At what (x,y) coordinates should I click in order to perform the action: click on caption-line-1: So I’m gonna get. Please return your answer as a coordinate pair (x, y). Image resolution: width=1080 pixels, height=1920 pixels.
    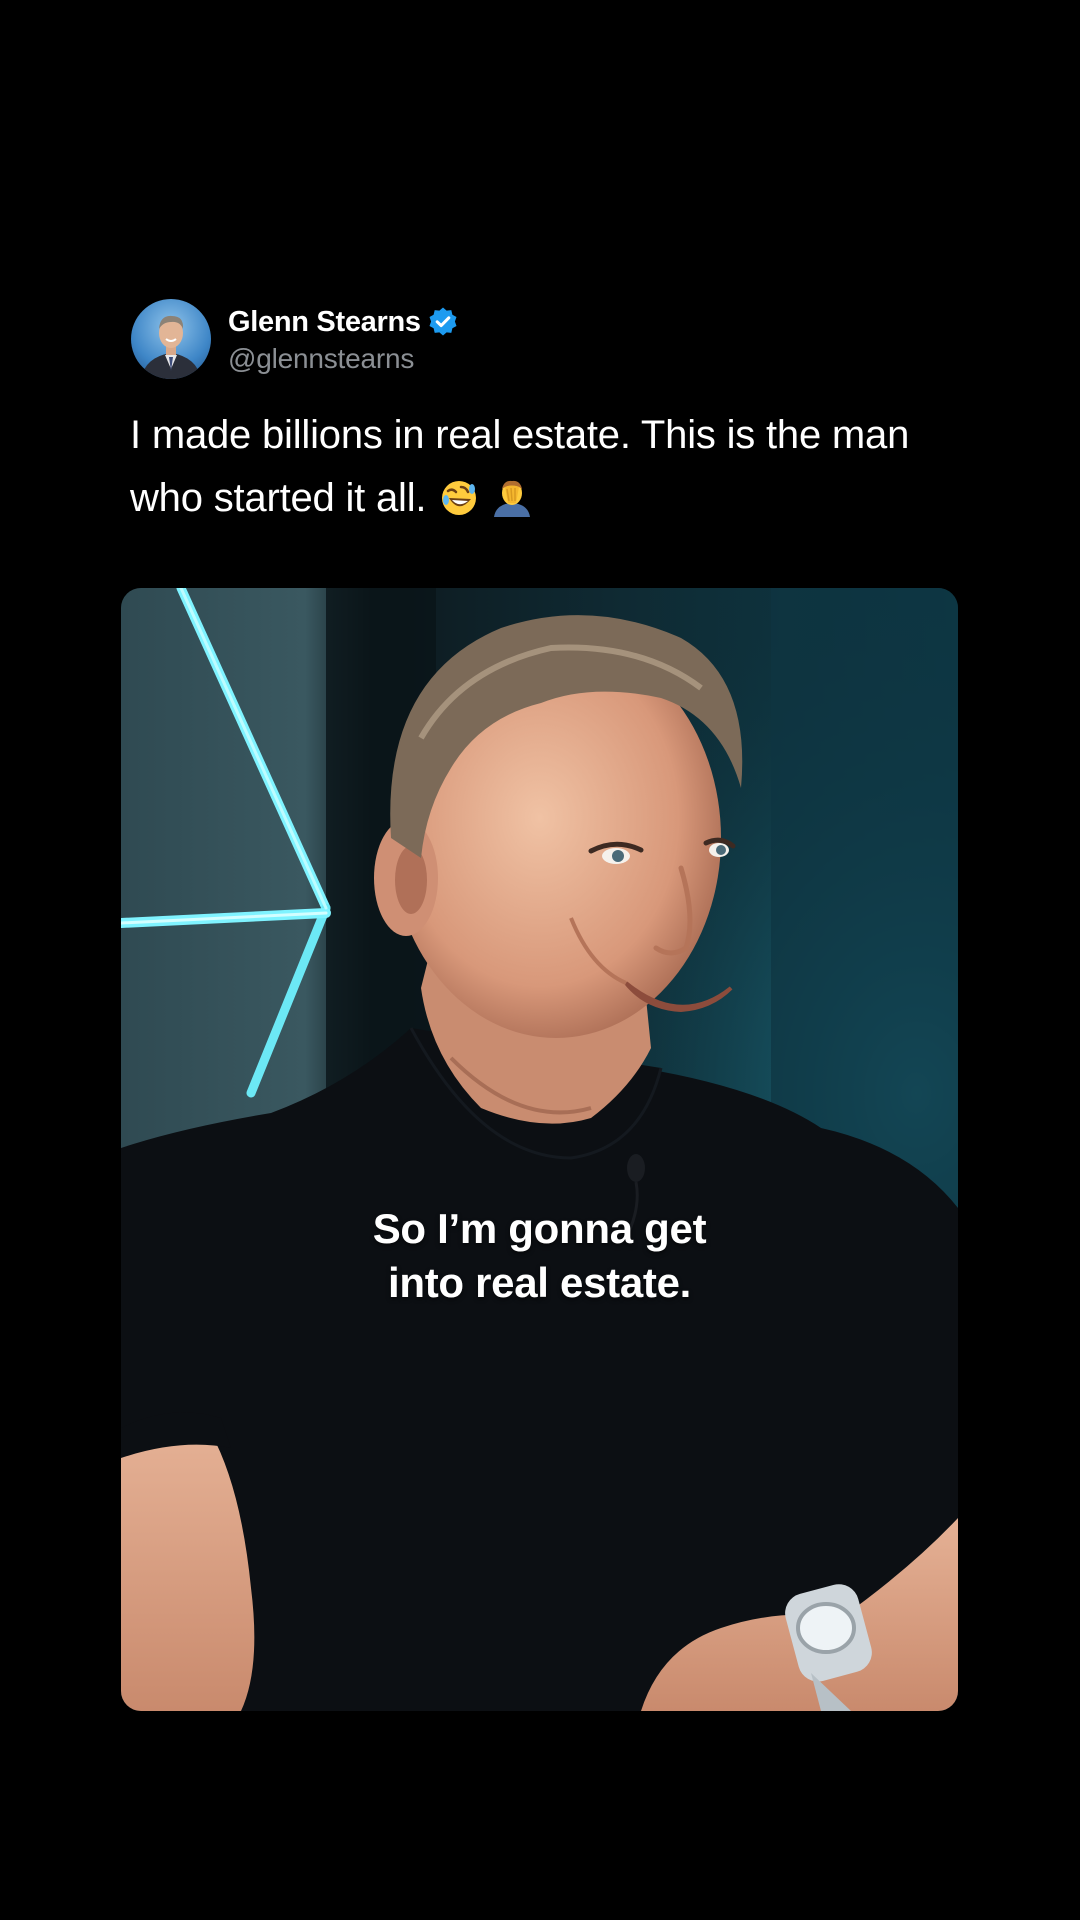
    Looking at the image, I should click on (539, 1228).